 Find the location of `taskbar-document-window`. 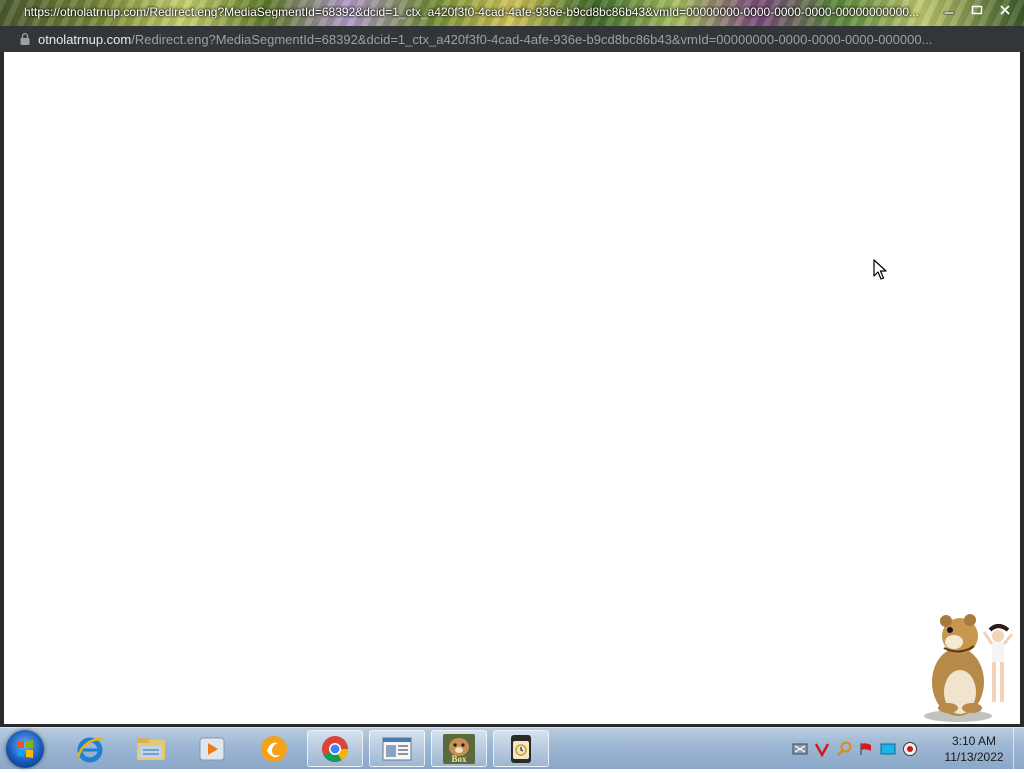

taskbar-document-window is located at coordinates (397, 748).